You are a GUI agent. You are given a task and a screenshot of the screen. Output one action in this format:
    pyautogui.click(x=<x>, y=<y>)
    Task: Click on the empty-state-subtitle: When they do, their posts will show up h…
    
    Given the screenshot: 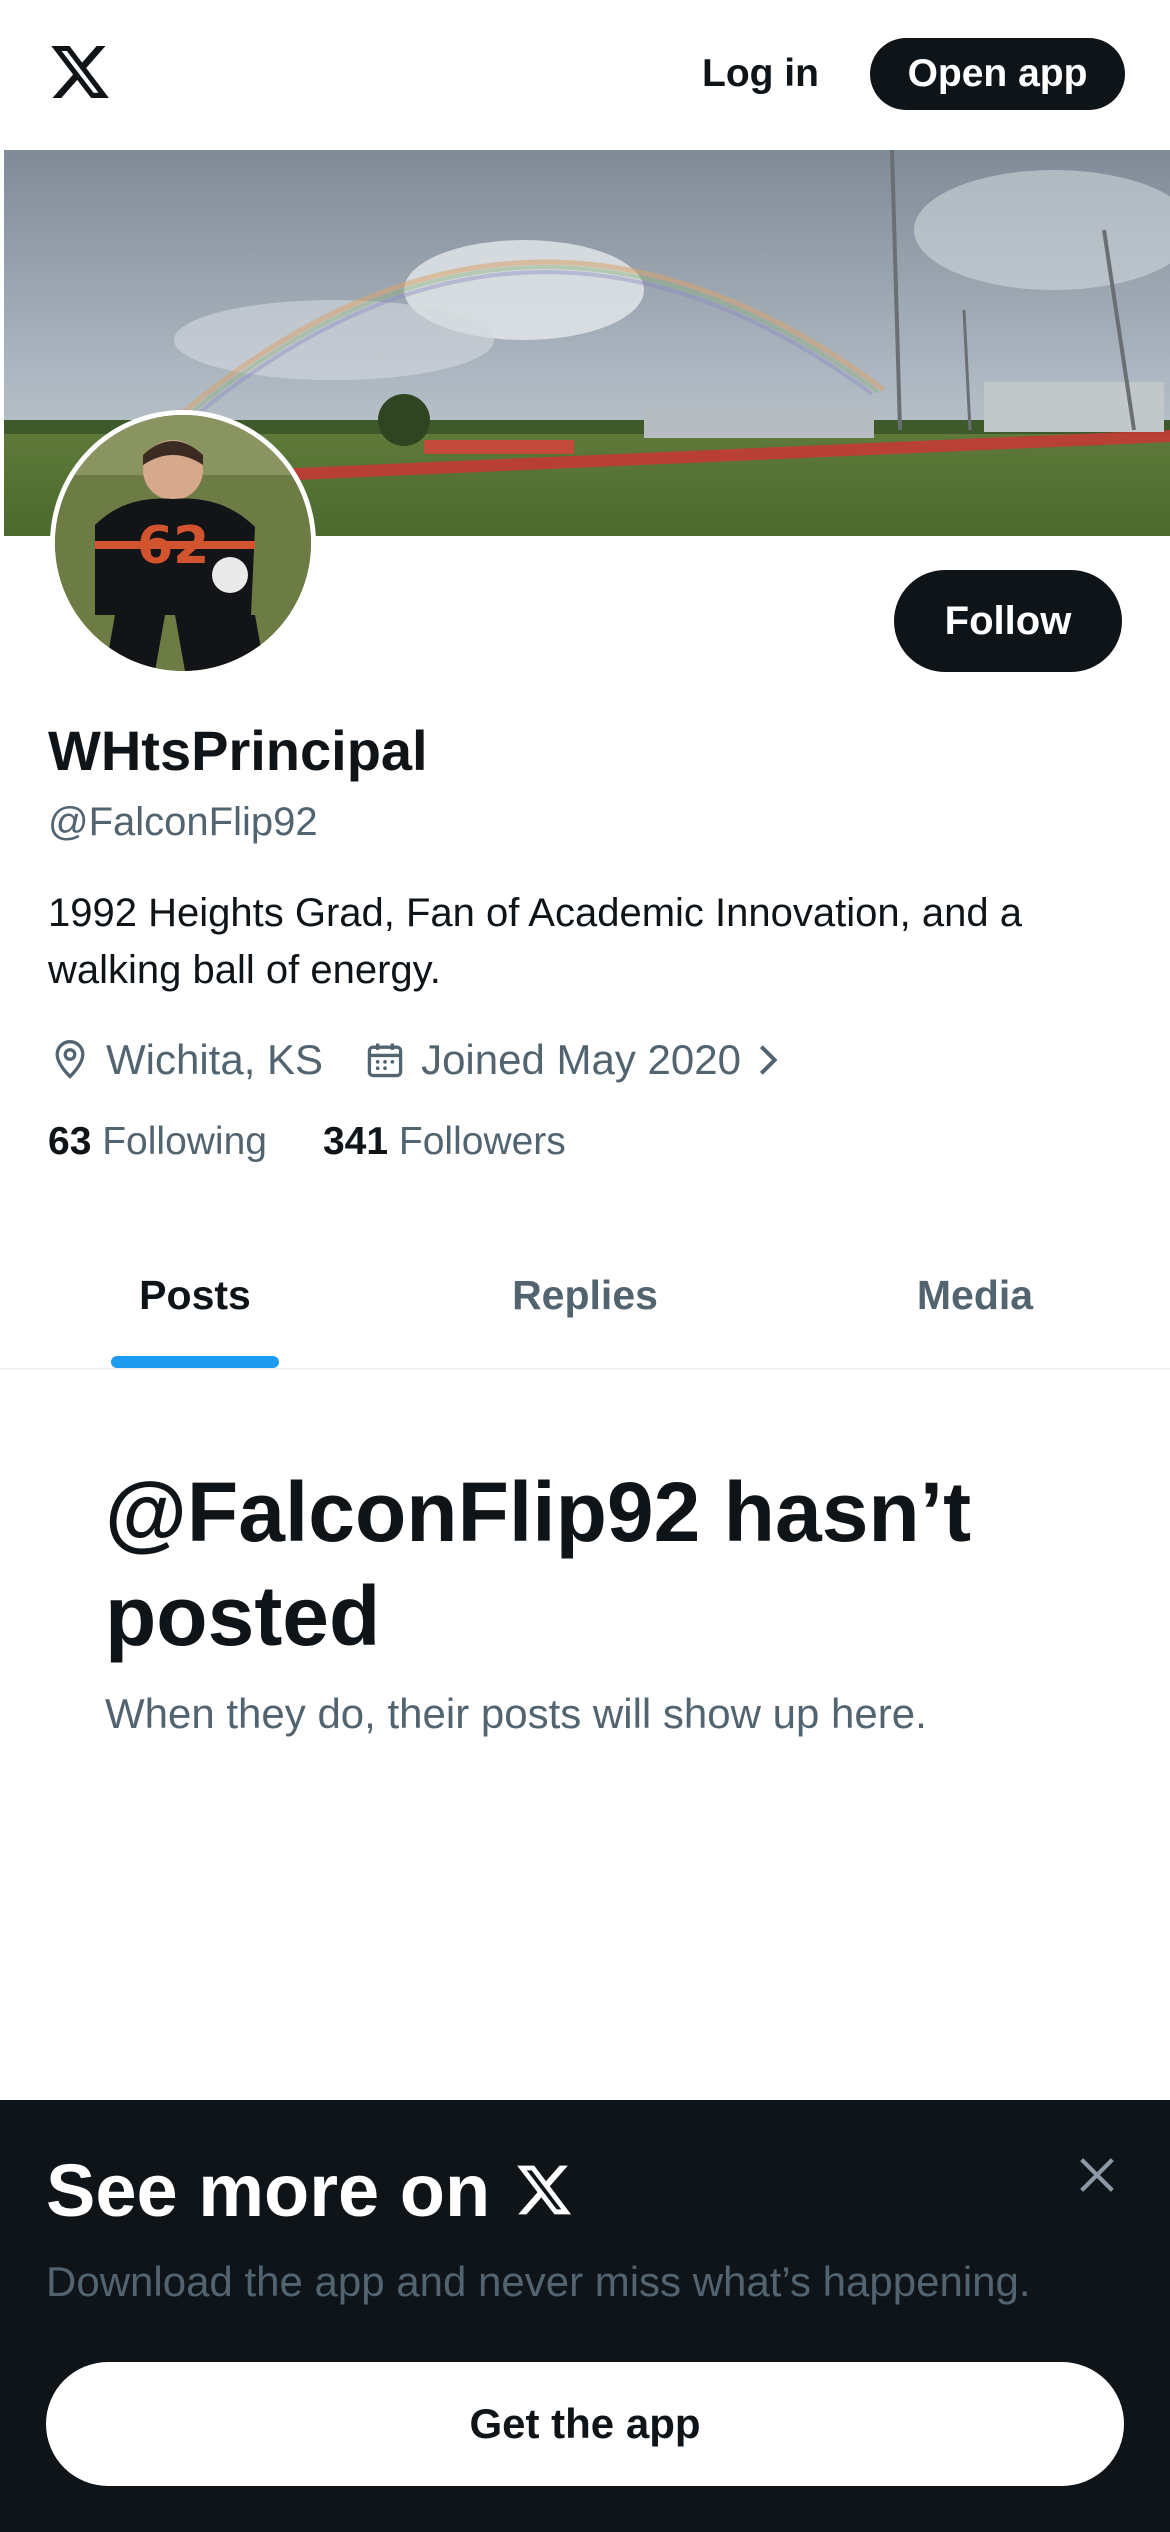 What is the action you would take?
    pyautogui.click(x=516, y=1713)
    